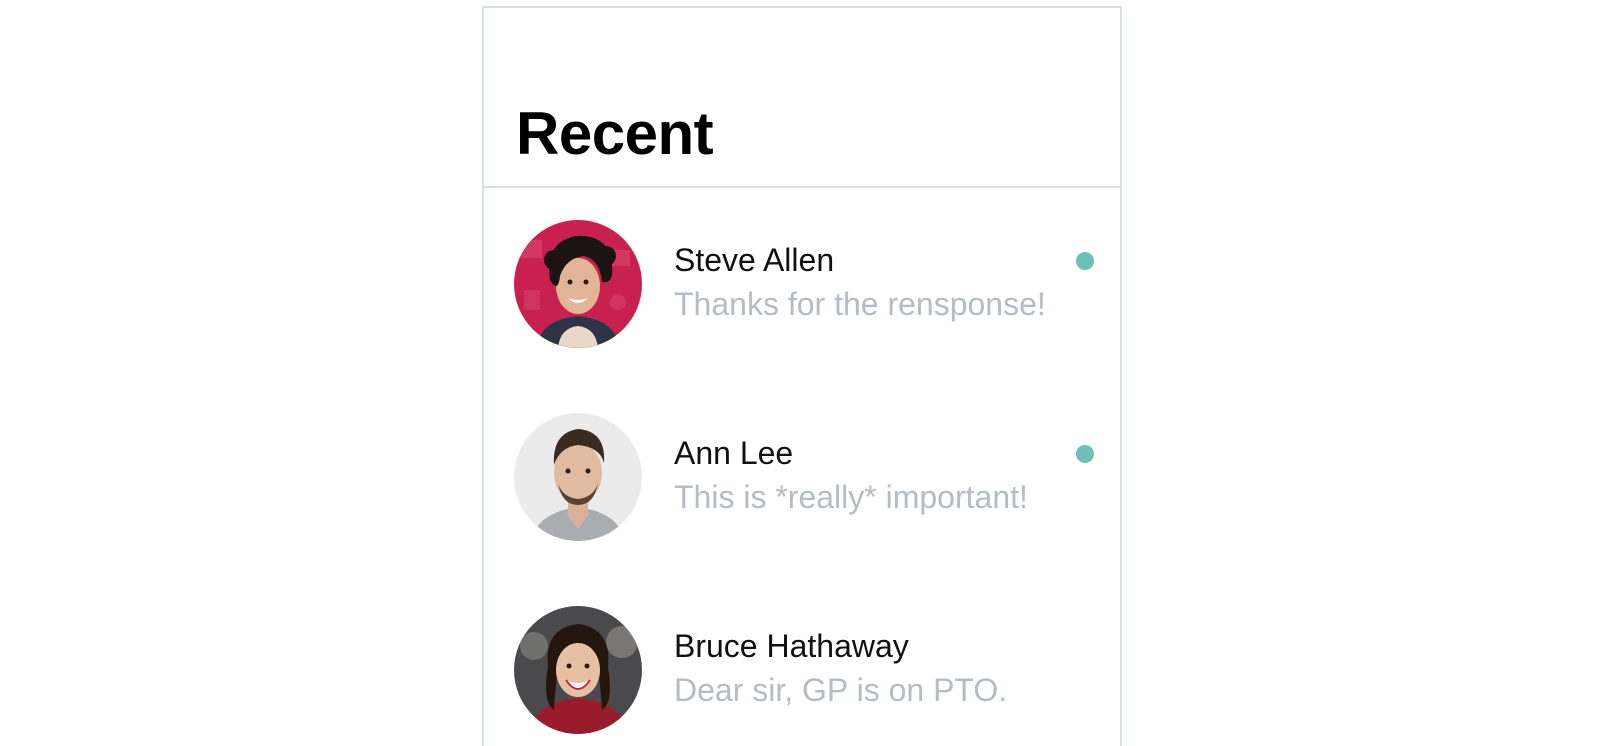  Describe the element at coordinates (802, 284) in the screenshot. I see `conversation-item: Steve Allen Thanks for the rensponse!` at that location.